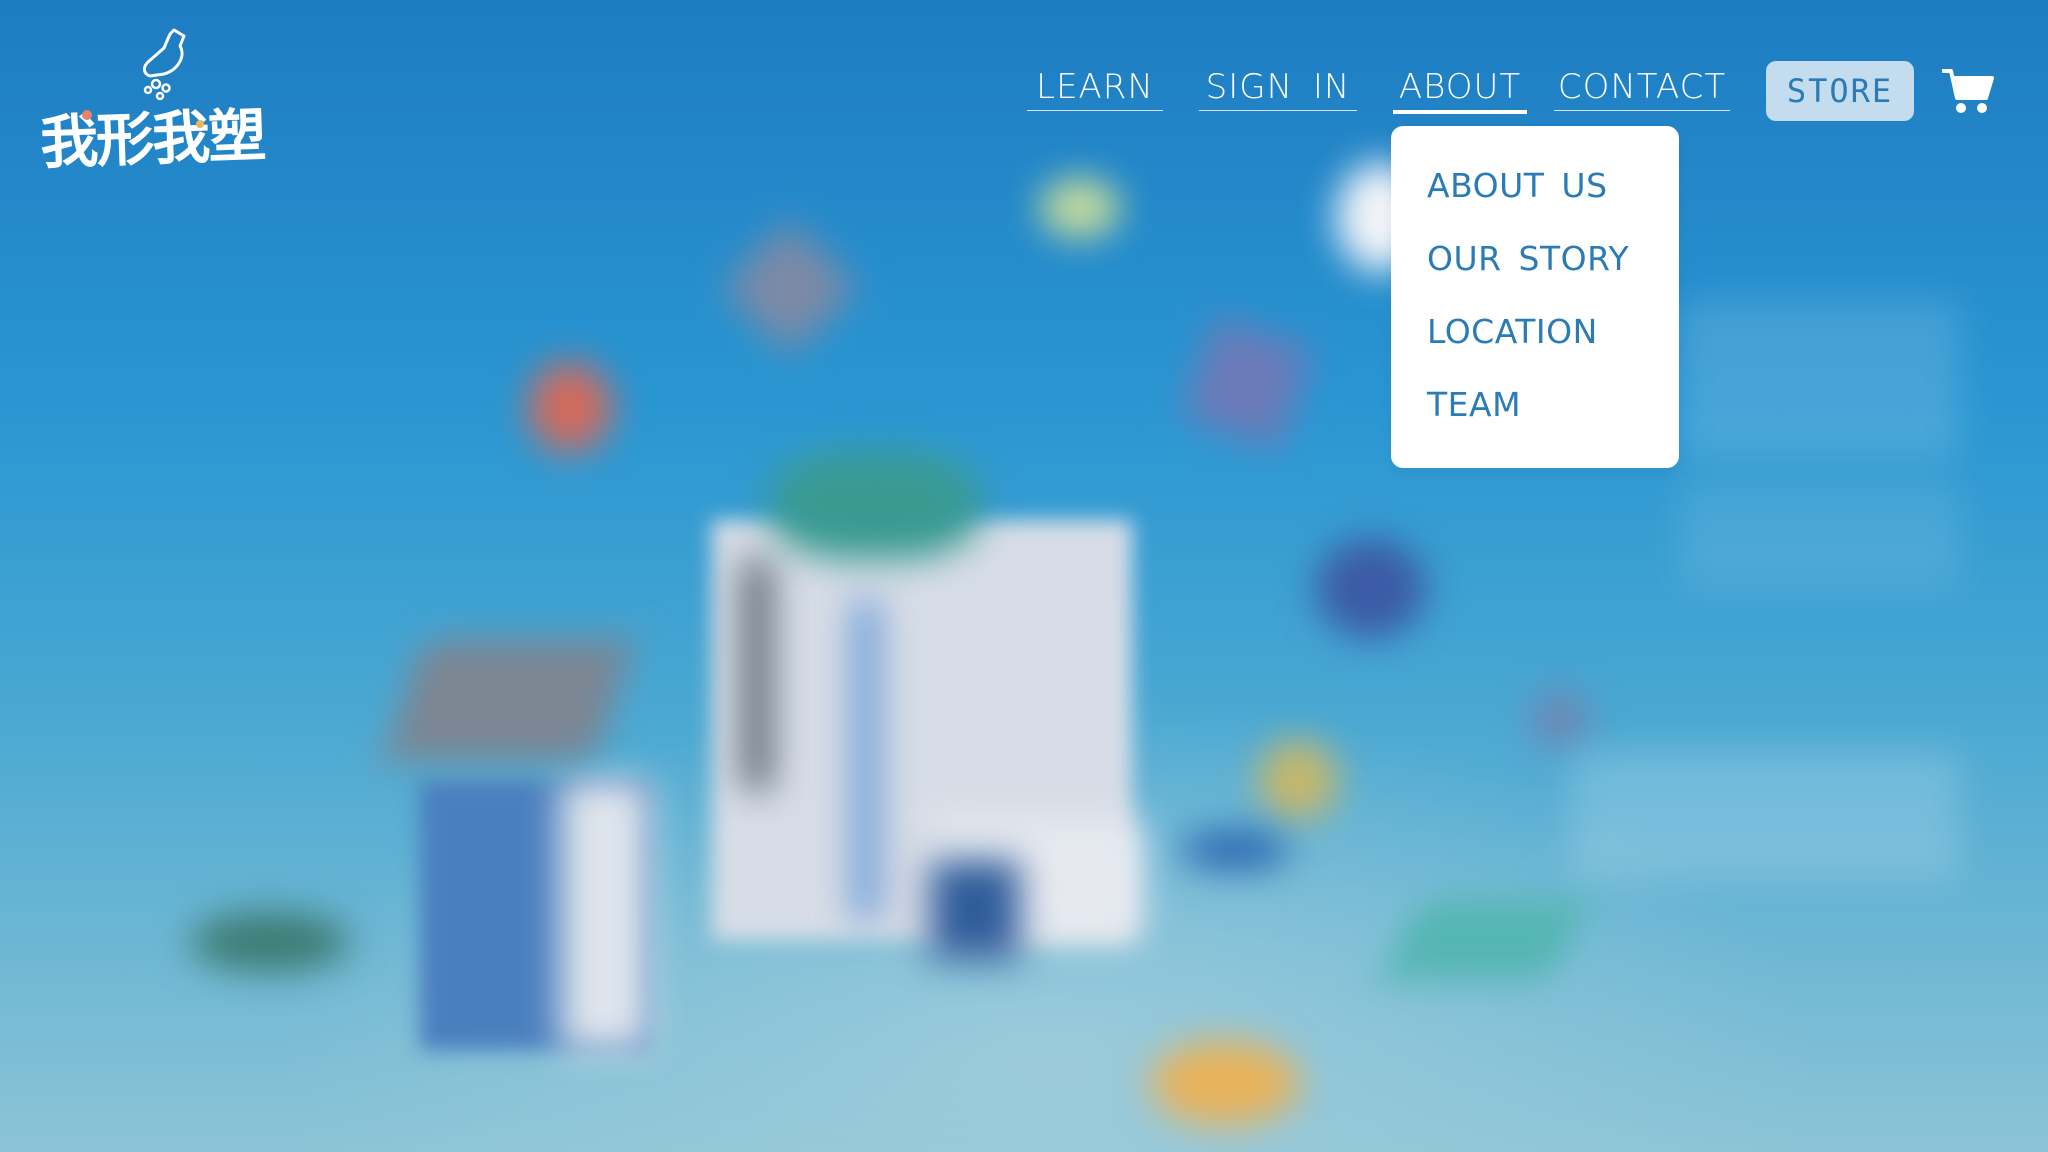 This screenshot has width=2048, height=1152. I want to click on blurred-disc-orange, so click(1225, 1083).